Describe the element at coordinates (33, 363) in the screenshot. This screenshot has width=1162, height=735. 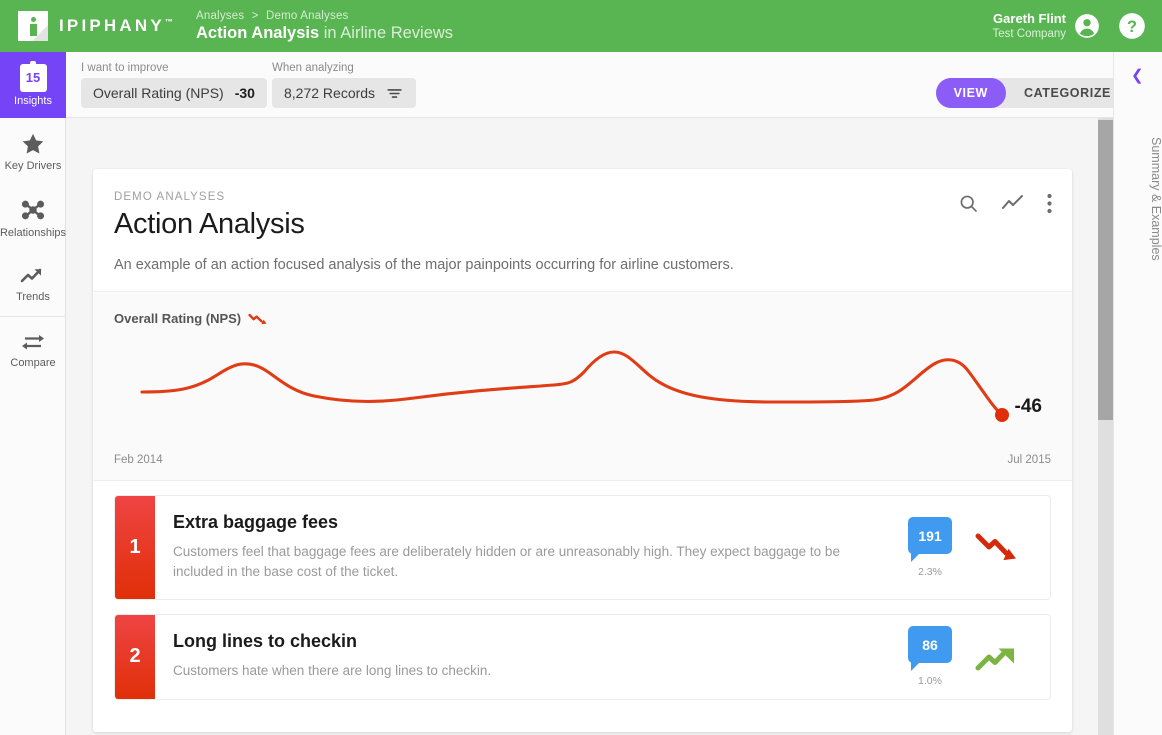
I see `sidebar-item-label: Compare` at that location.